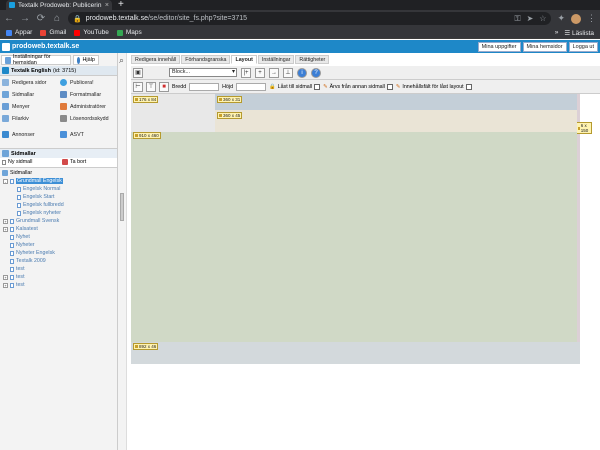  Describe the element at coordinates (136, 346) in the screenshot. I see `block-icon` at that location.